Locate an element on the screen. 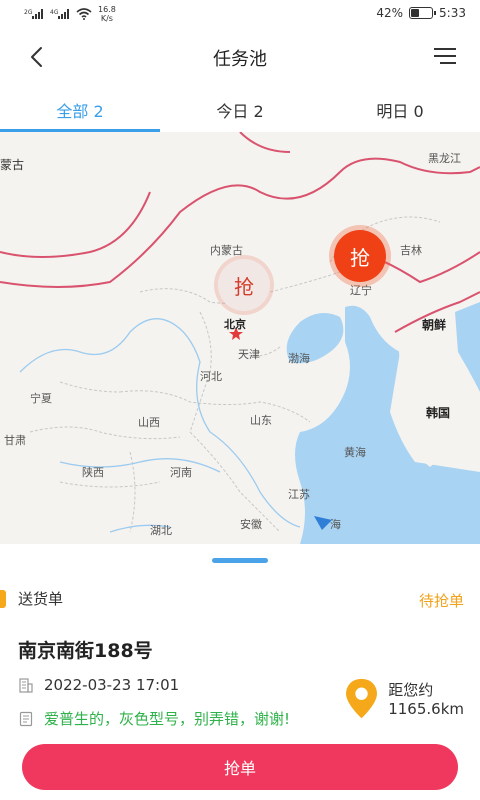 The width and height of the screenshot is (480, 800). network-speed: 16.8 K/s is located at coordinates (107, 14).